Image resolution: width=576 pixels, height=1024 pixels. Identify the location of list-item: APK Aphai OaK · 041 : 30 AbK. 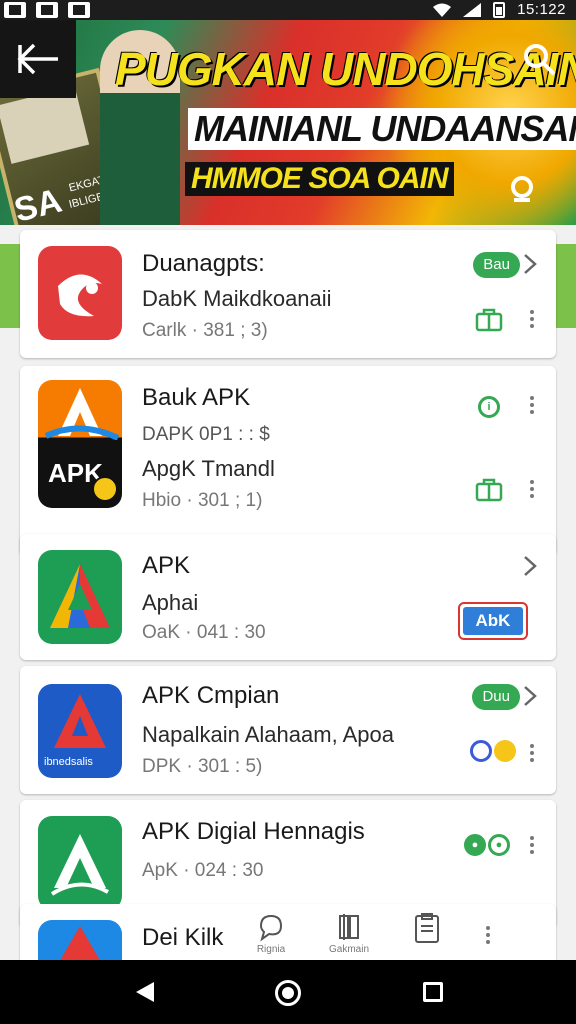
(288, 597).